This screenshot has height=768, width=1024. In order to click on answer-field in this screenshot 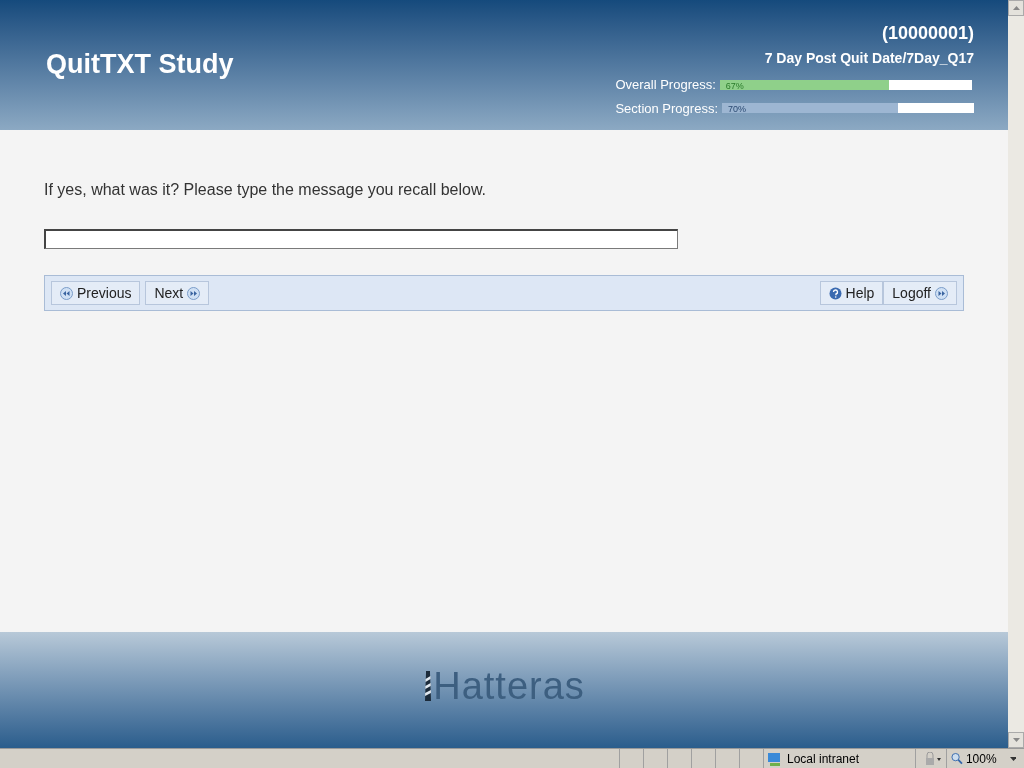, I will do `click(361, 239)`.